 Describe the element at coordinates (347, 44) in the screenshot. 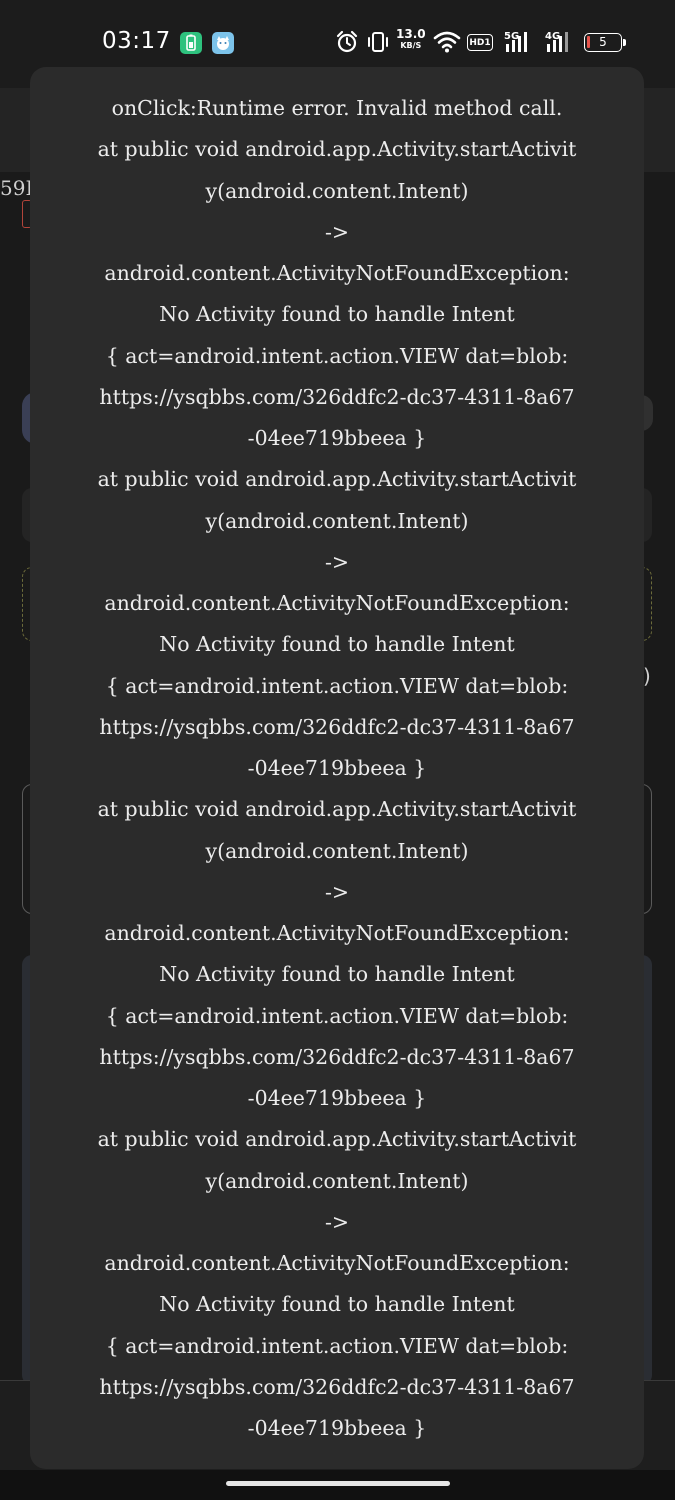

I see `alarm-icon` at that location.